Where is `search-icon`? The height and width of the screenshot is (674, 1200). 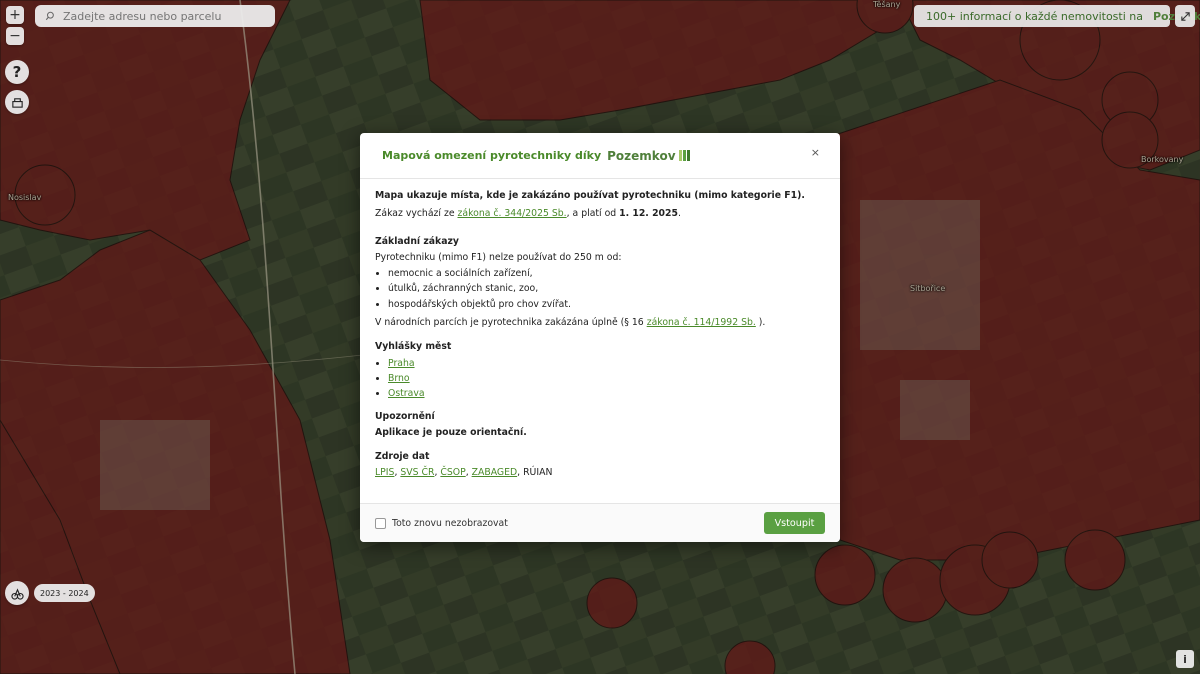
search-icon is located at coordinates (54, 16).